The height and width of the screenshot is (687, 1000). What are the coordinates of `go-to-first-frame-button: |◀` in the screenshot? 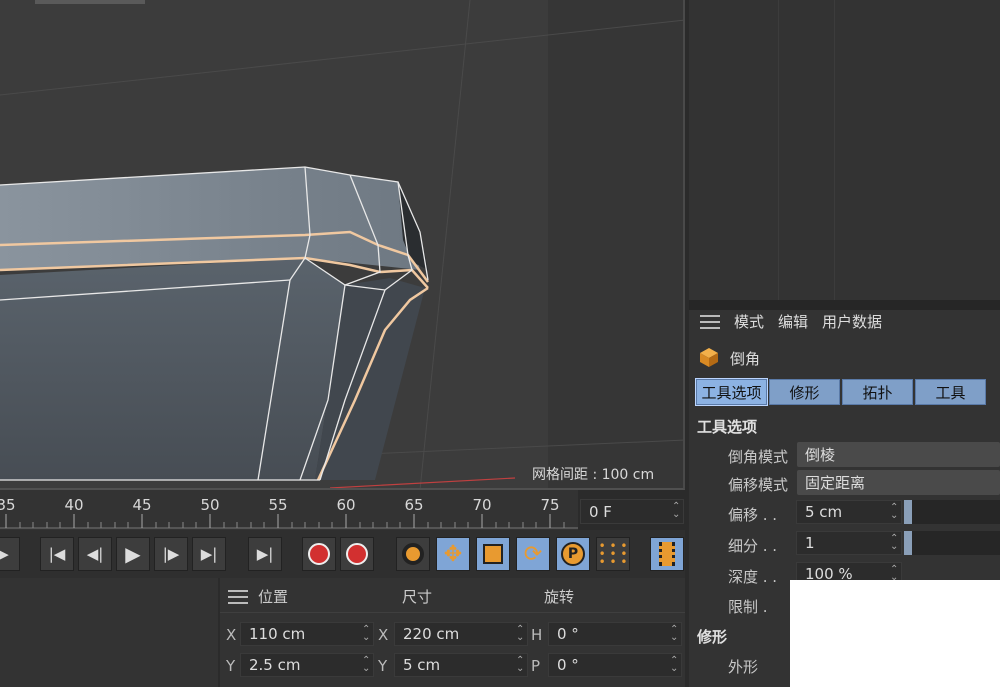 It's located at (57, 554).